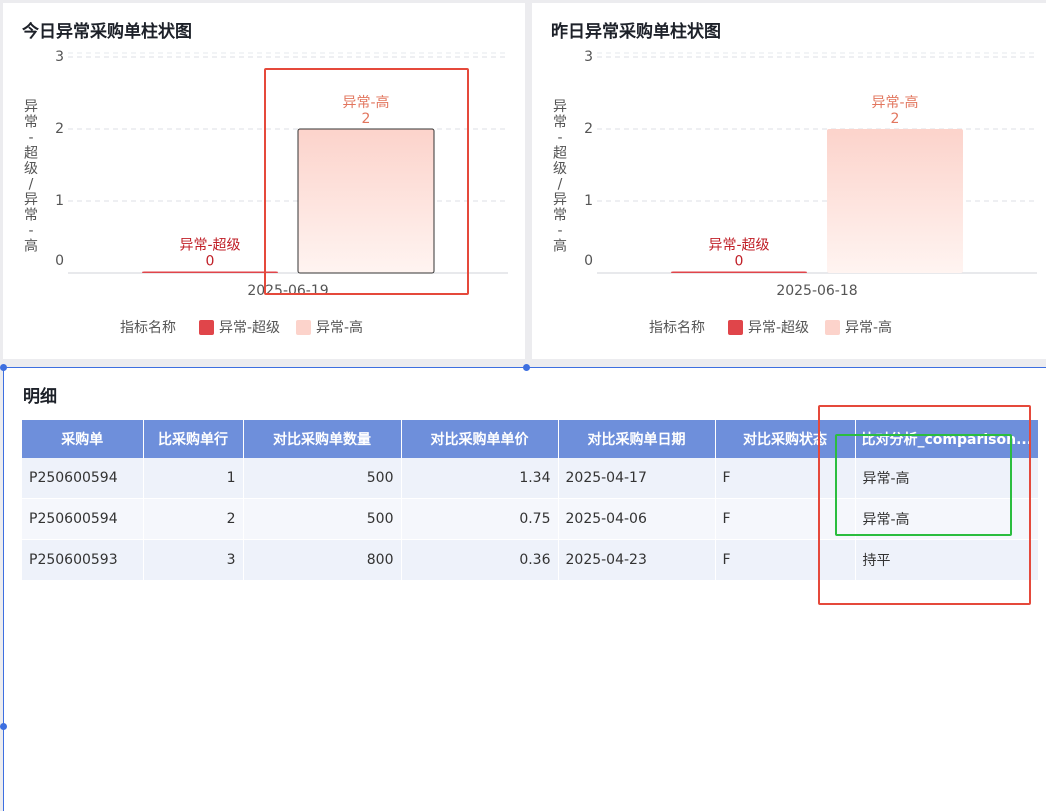 Image resolution: width=1046 pixels, height=811 pixels. Describe the element at coordinates (322, 560) in the screenshot. I see `table-cell: 800` at that location.